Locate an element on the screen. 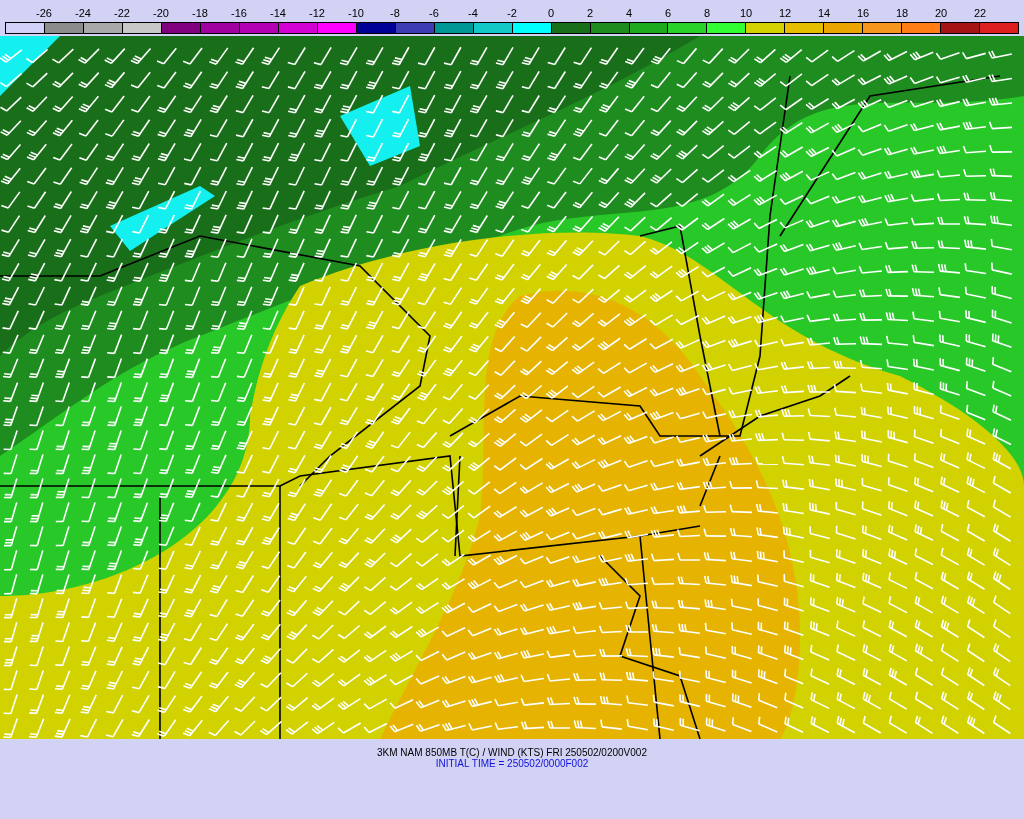 Image resolution: width=1024 pixels, height=819 pixels. scale-label: -4 is located at coordinates (473, 13).